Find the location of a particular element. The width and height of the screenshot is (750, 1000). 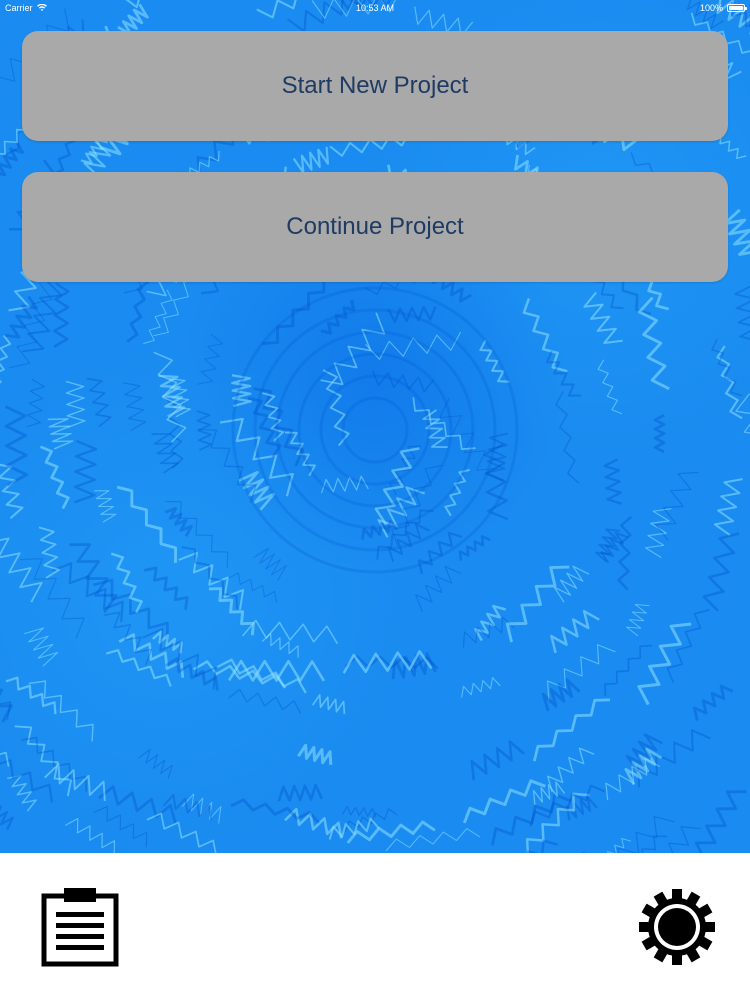

settings-button is located at coordinates (677, 927).